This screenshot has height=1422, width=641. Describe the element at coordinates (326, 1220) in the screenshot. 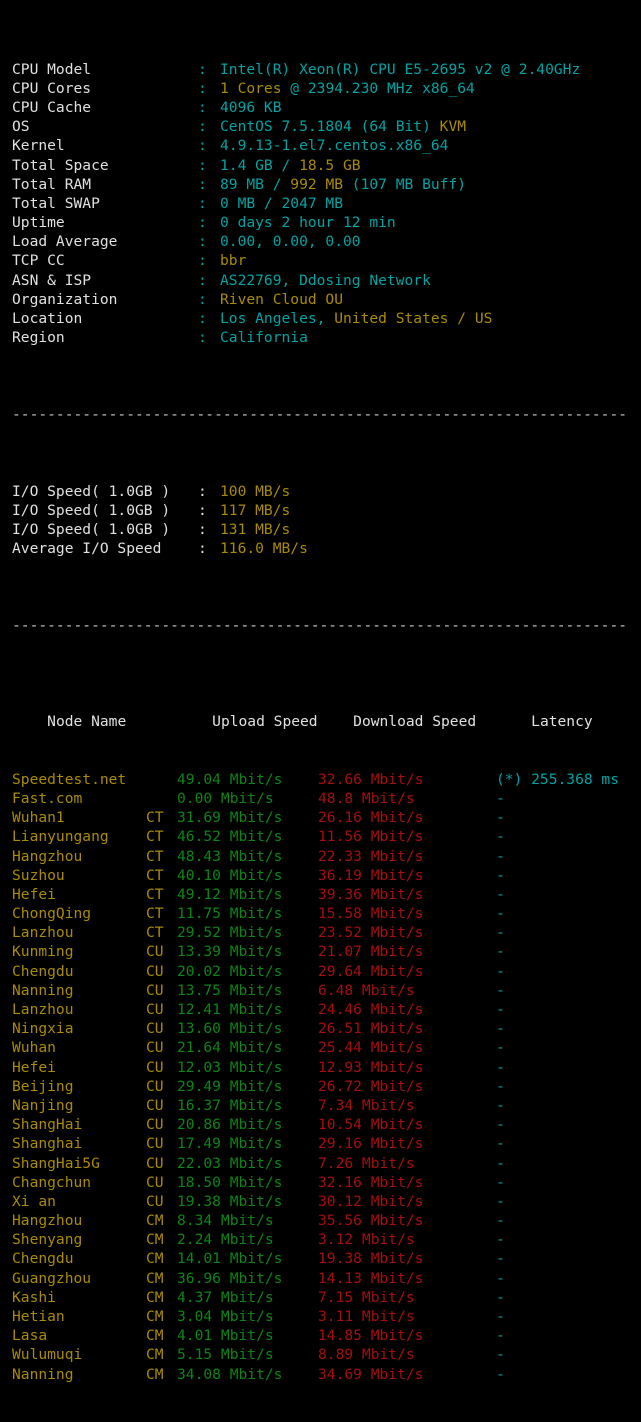

I see `speedtest-row: Hangzhou CM 8.34 Mbit/s 35.56 Mbit/s -` at that location.